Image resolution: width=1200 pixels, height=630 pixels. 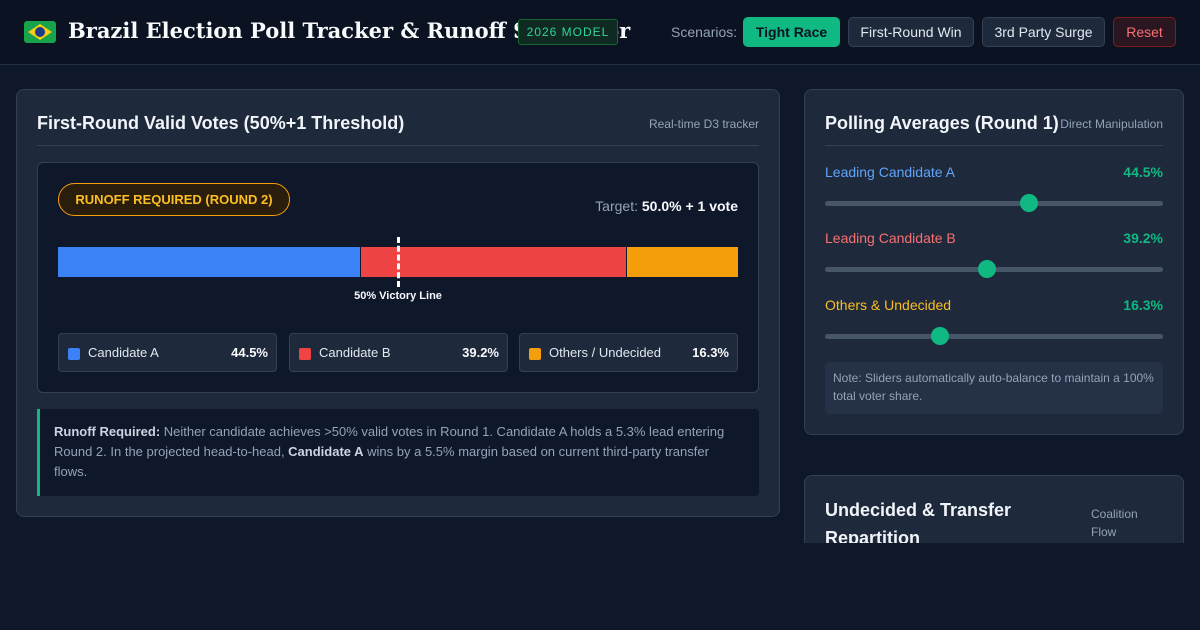 I want to click on polling-title: Polling Averages (Round 1), so click(x=942, y=123).